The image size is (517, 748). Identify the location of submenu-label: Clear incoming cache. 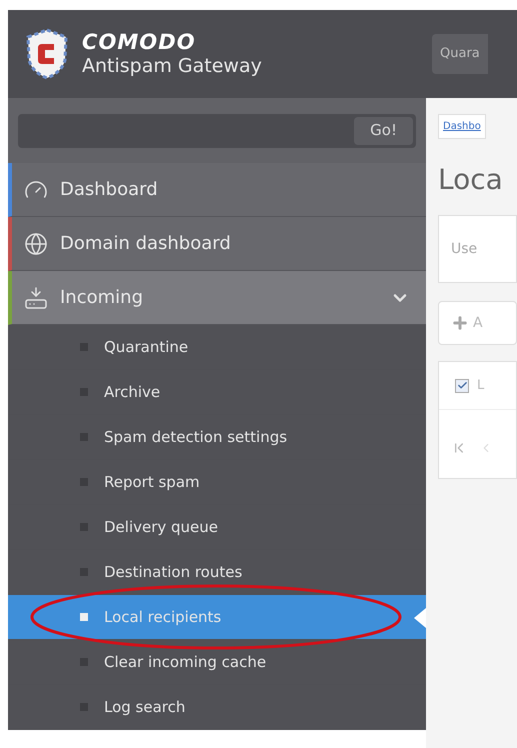
(185, 662).